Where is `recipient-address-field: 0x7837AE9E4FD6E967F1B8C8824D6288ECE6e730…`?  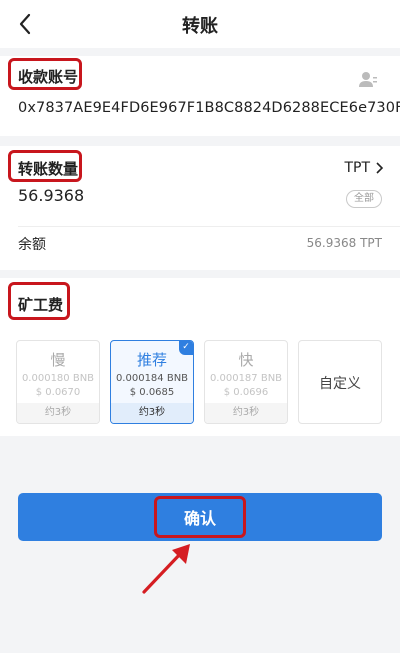
recipient-address-field: 0x7837AE9E4FD6E967F1B8C8824D6288ECE6e730… is located at coordinates (209, 108).